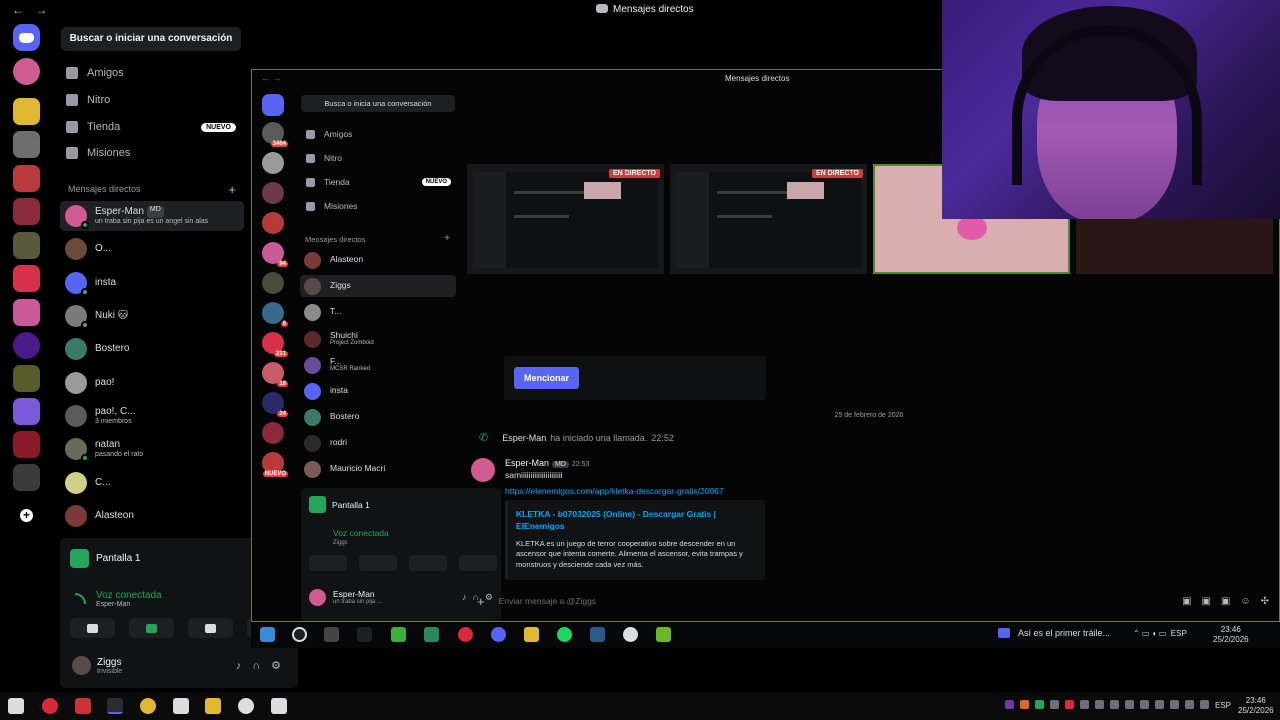 This screenshot has width=1280, height=720. What do you see at coordinates (151, 100) in the screenshot?
I see `nav-nitro: Nitro` at bounding box center [151, 100].